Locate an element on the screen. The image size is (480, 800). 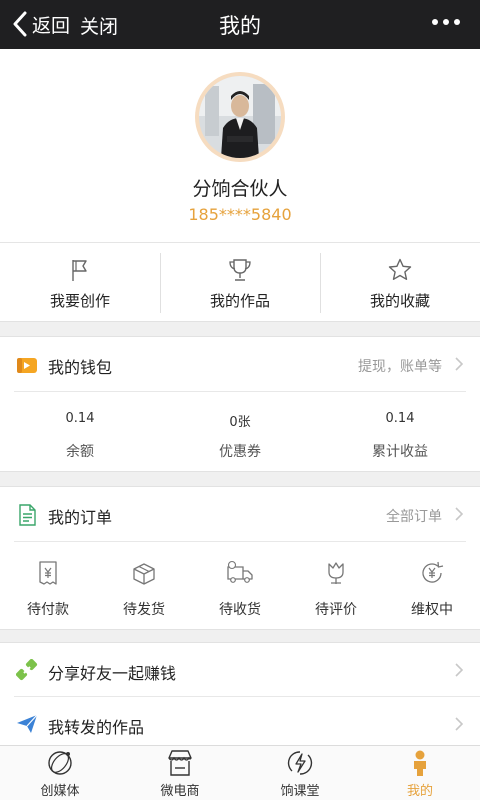
tab-media-label: 创媒体 is located at coordinates (60, 791).